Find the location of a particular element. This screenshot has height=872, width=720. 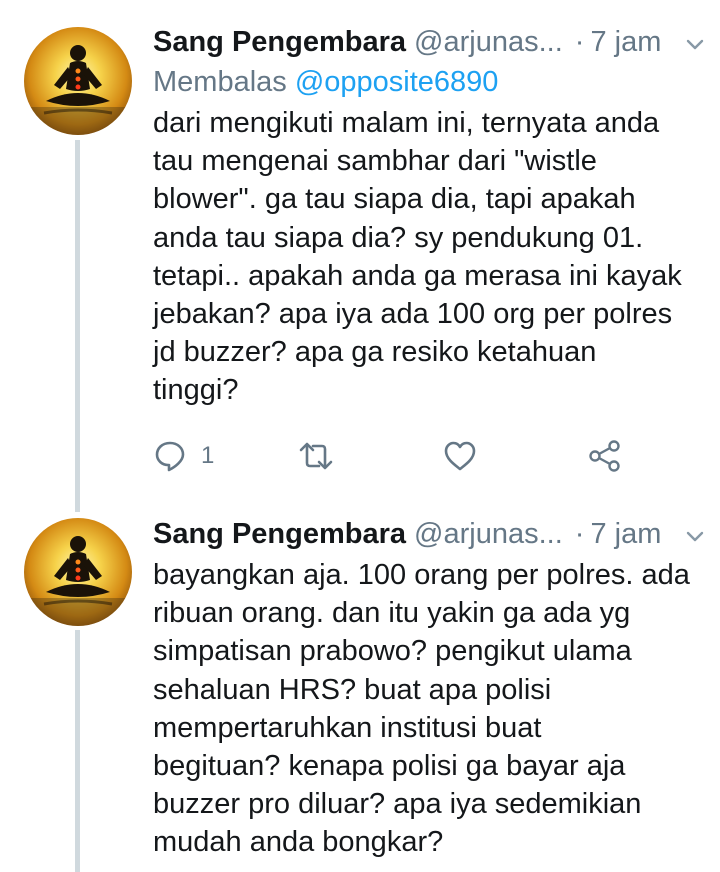

share-button is located at coordinates (605, 456).